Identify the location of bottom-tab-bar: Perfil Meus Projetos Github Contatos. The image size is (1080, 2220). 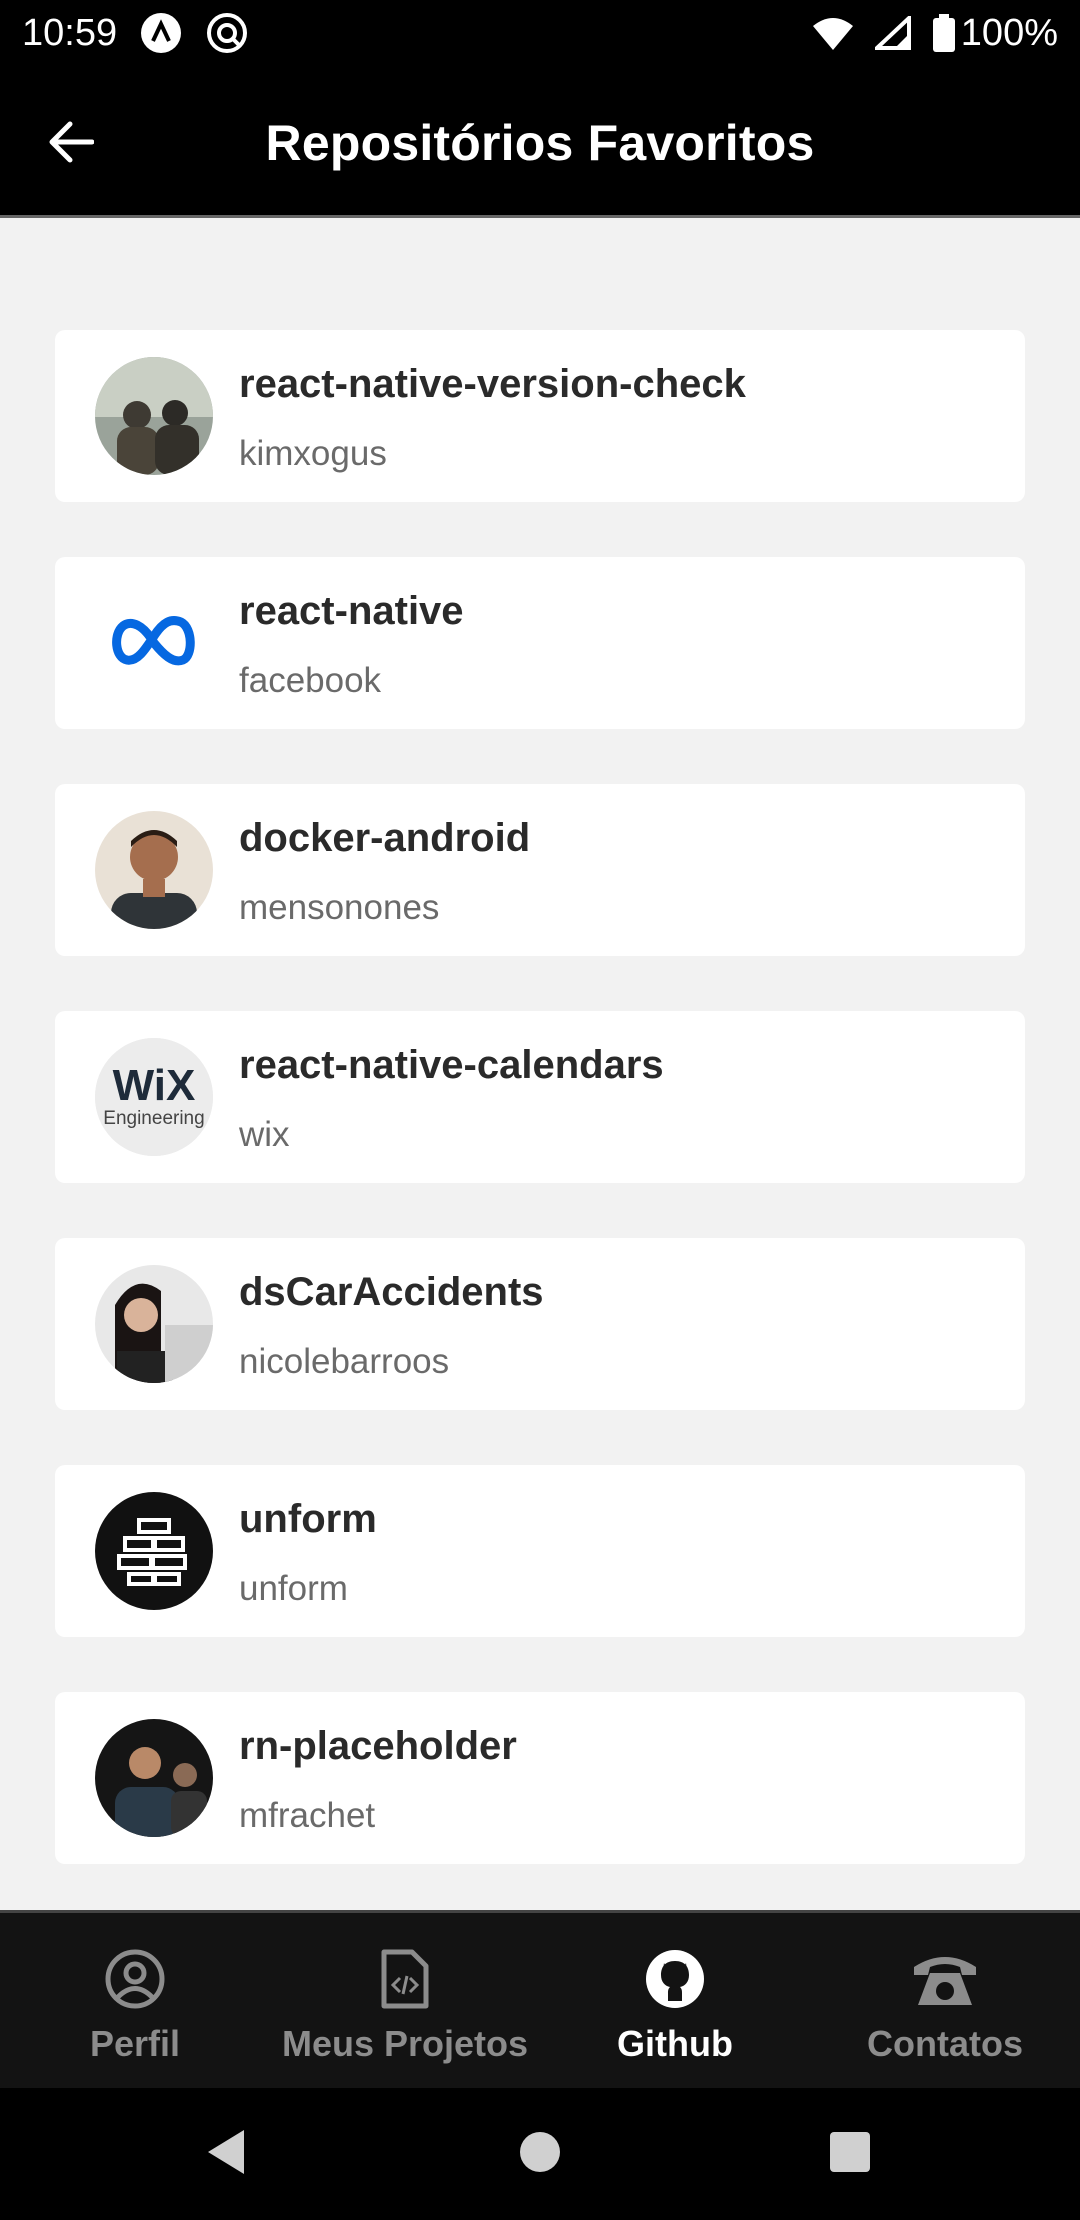
(540, 1999).